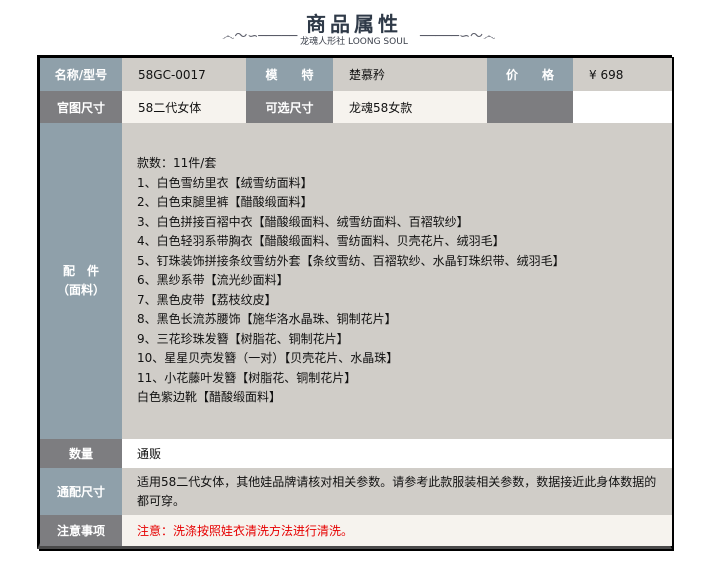 Image resolution: width=708 pixels, height=570 pixels. Describe the element at coordinates (289, 74) in the screenshot. I see `model-label: 模 特` at that location.